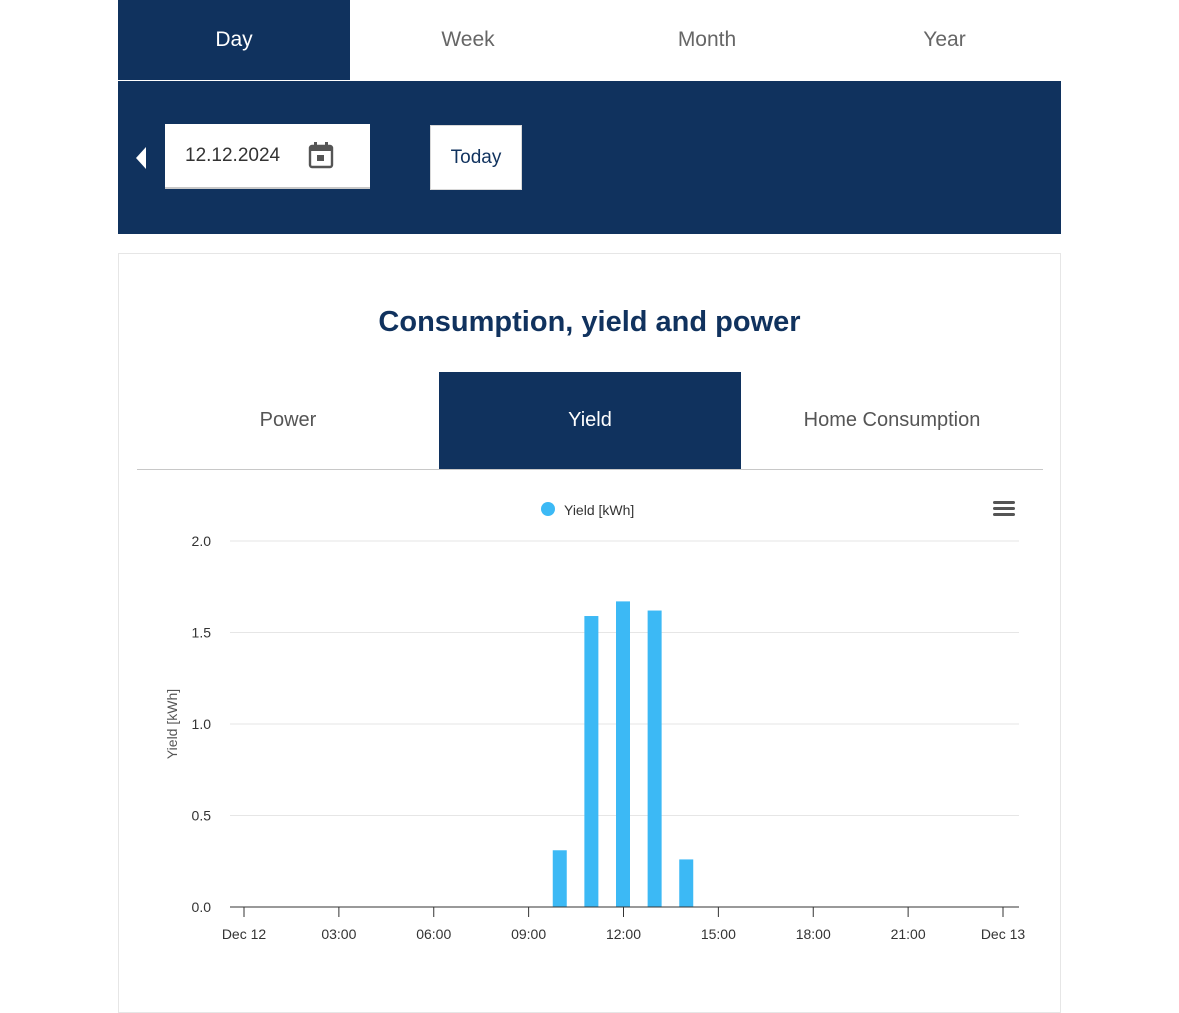 The width and height of the screenshot is (1179, 1013). What do you see at coordinates (476, 157) in the screenshot?
I see `today-button: Today` at bounding box center [476, 157].